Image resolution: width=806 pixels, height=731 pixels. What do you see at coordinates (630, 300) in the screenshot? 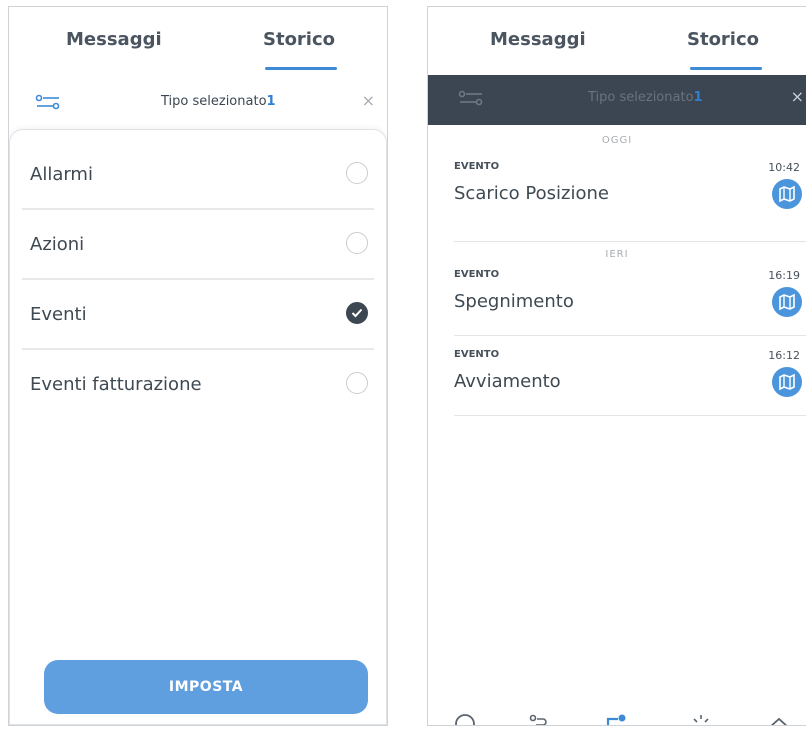
I see `list-item: EVENTO 16:19 Spegnimento` at bounding box center [630, 300].